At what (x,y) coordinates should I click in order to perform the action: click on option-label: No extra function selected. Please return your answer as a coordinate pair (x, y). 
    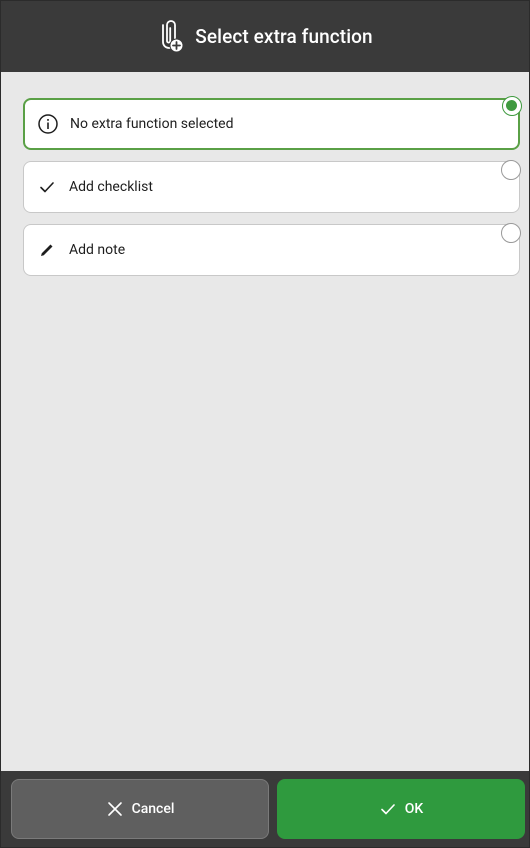
    Looking at the image, I should click on (152, 124).